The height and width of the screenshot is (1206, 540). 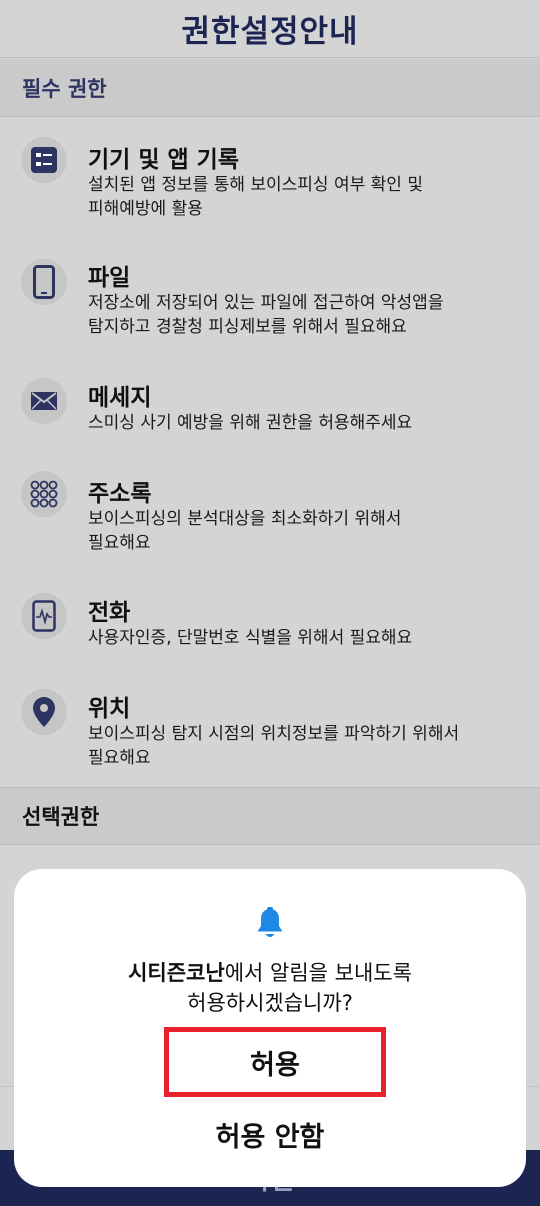 I want to click on permission-description: 스미싱 사기 예방을 위해 권한을 허용해주세요, so click(x=304, y=423).